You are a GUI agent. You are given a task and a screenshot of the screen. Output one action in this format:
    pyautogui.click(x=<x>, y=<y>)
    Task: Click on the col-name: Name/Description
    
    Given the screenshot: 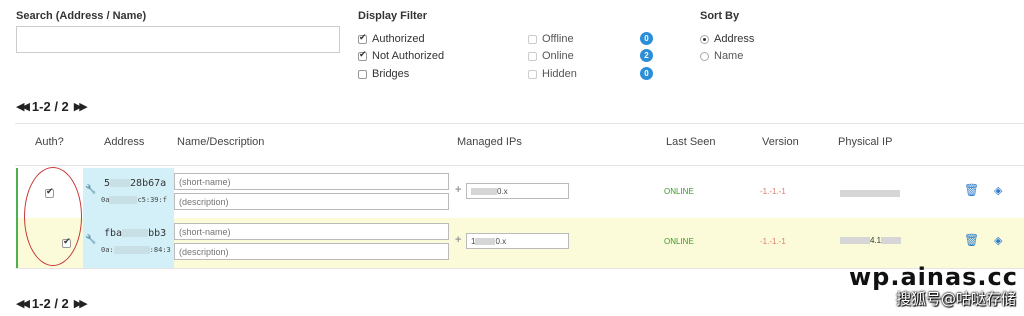 What is the action you would take?
    pyautogui.click(x=220, y=142)
    